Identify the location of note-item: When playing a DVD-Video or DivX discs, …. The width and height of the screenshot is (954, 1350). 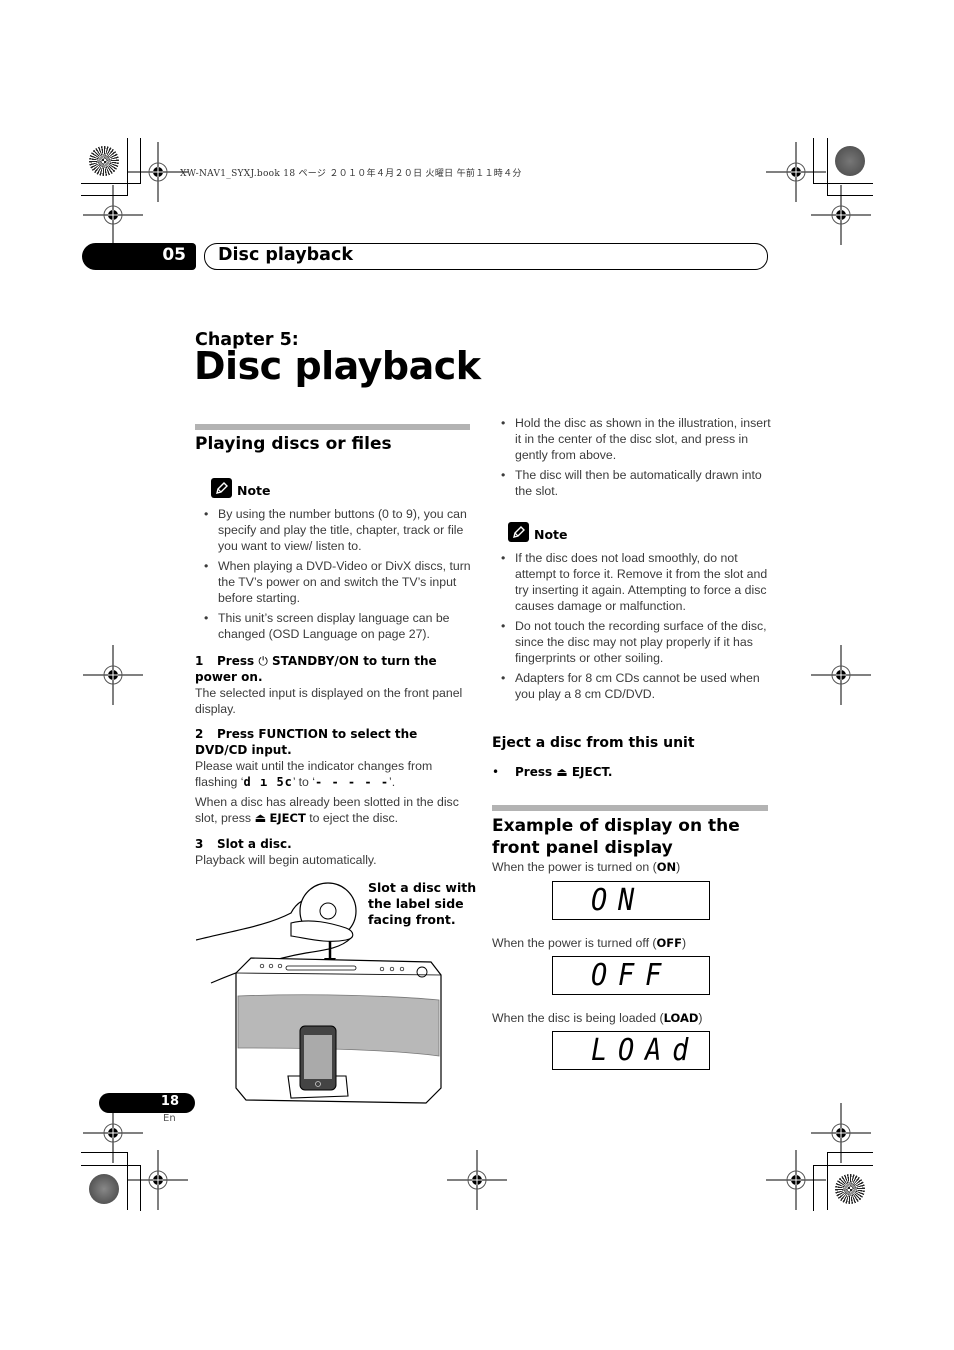
(336, 582).